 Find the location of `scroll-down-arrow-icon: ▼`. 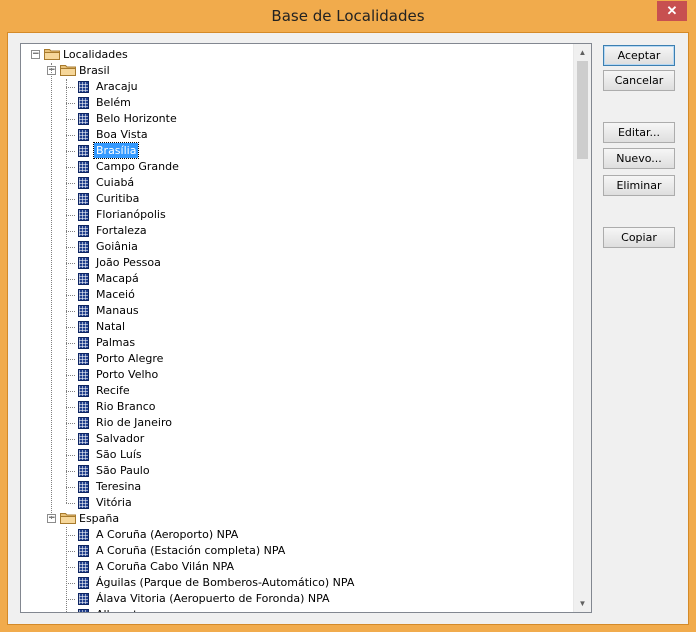

scroll-down-arrow-icon: ▼ is located at coordinates (582, 603).